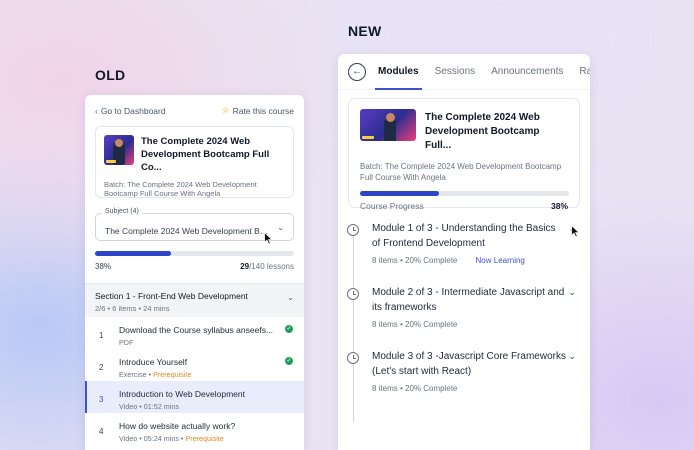 This screenshot has width=694, height=450. What do you see at coordinates (500, 260) in the screenshot?
I see `now-learning-status: Now Learning` at bounding box center [500, 260].